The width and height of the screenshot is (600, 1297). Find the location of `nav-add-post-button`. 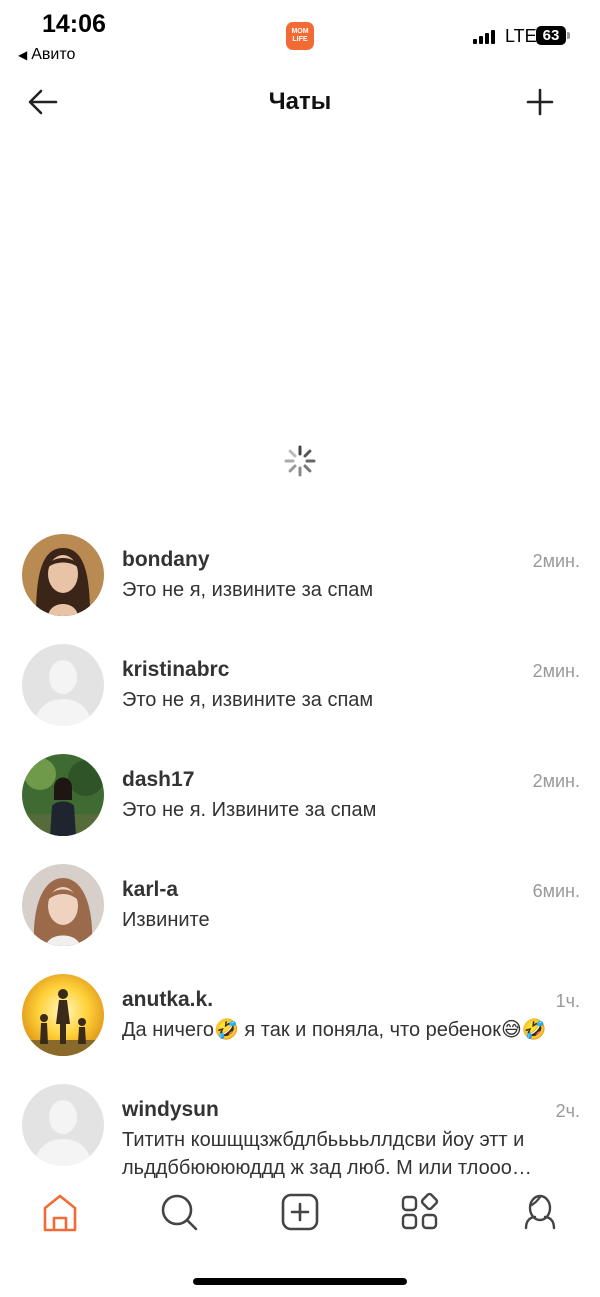

nav-add-post-button is located at coordinates (300, 1212).